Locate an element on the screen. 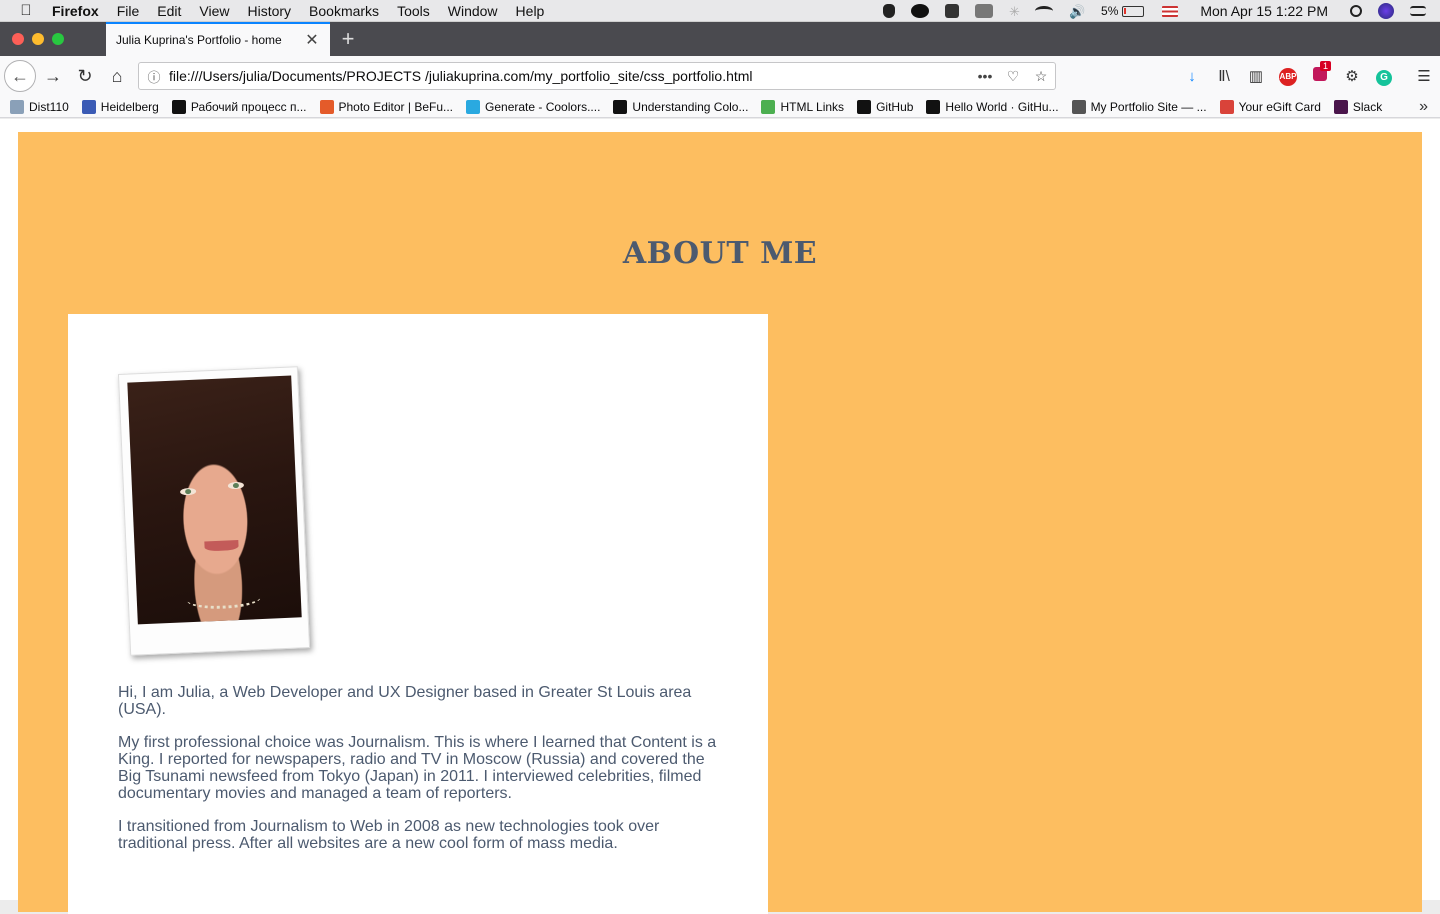  bookmark-label: Heidelberg is located at coordinates (129, 106).